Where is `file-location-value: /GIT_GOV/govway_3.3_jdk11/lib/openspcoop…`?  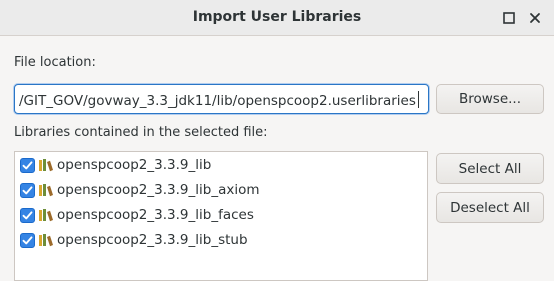
file-location-value: /GIT_GOV/govway_3.3_jdk11/lib/openspcoop… is located at coordinates (217, 101).